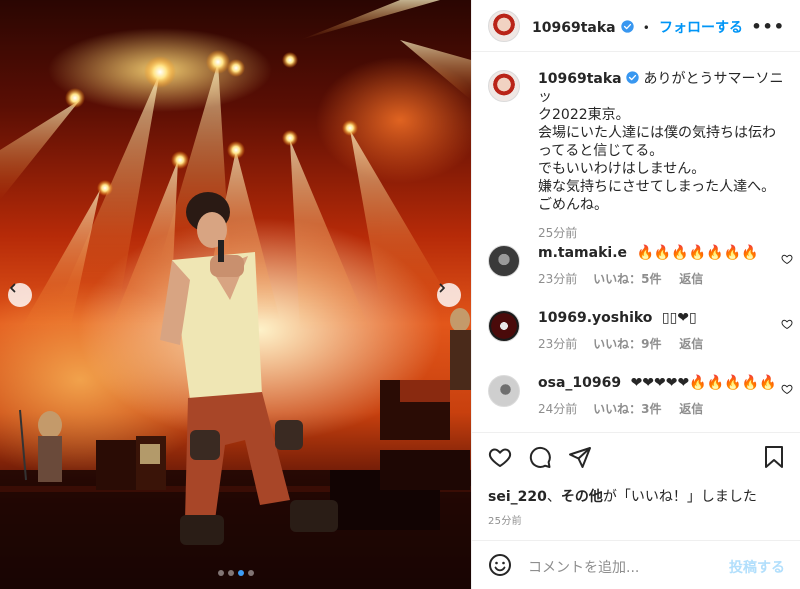 Image resolution: width=800 pixels, height=589 pixels. What do you see at coordinates (768, 26) in the screenshot?
I see `more-icon: •••` at bounding box center [768, 26].